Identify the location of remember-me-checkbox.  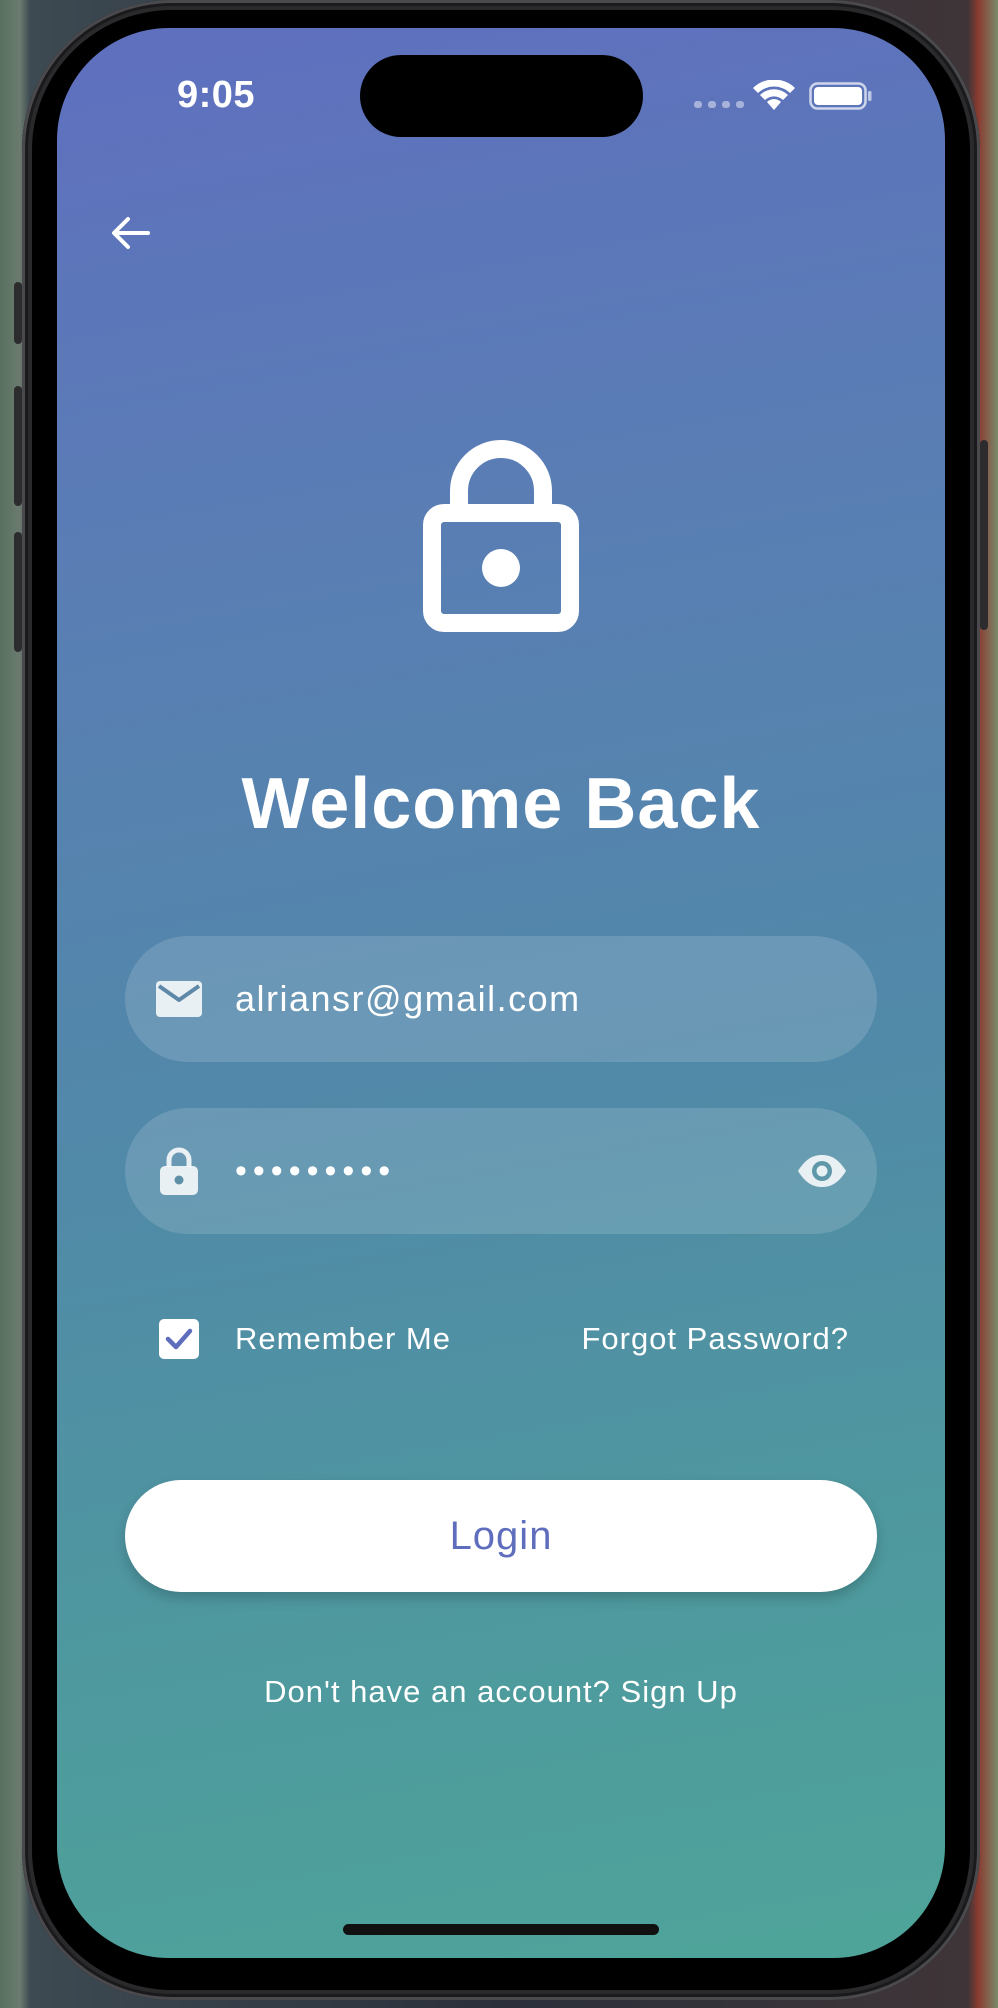
(179, 1339).